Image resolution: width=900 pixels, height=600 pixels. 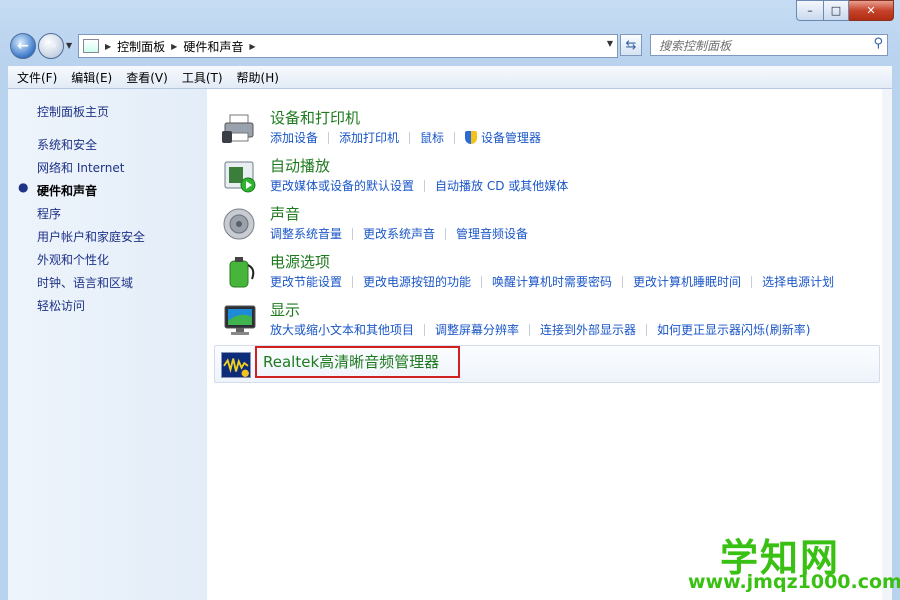 I want to click on menu-tools: 工具(T), so click(x=202, y=77).